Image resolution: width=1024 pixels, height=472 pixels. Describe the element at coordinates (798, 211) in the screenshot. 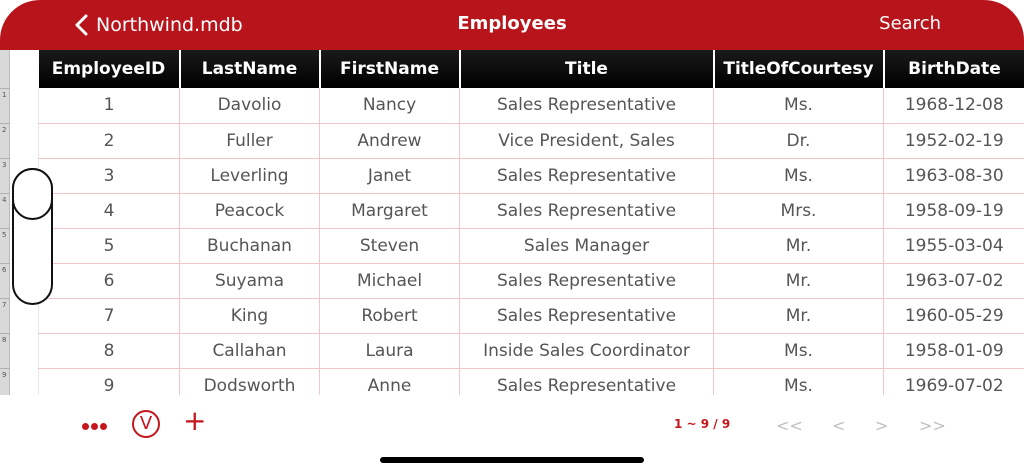

I see `cell-titleofcourtesy: Mrs.` at that location.